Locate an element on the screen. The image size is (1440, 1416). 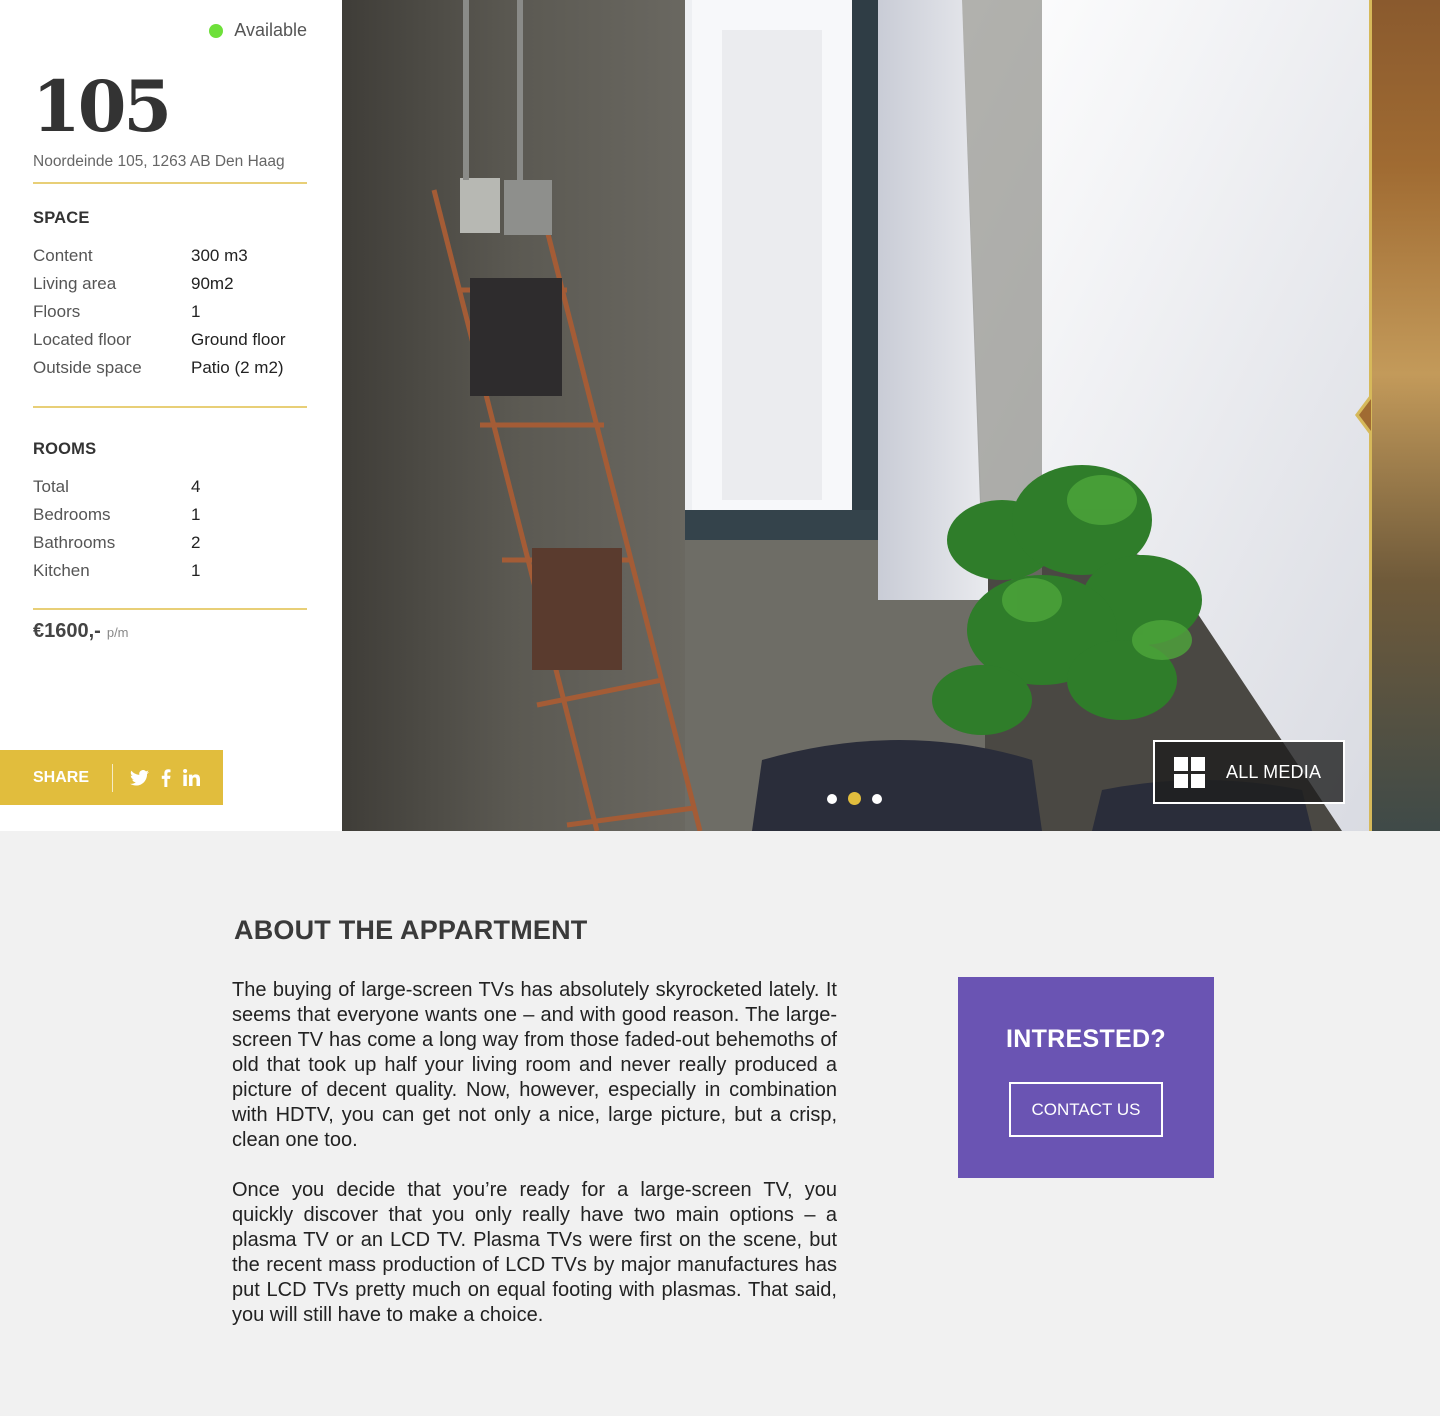
rooms-value: 4 is located at coordinates (196, 486).